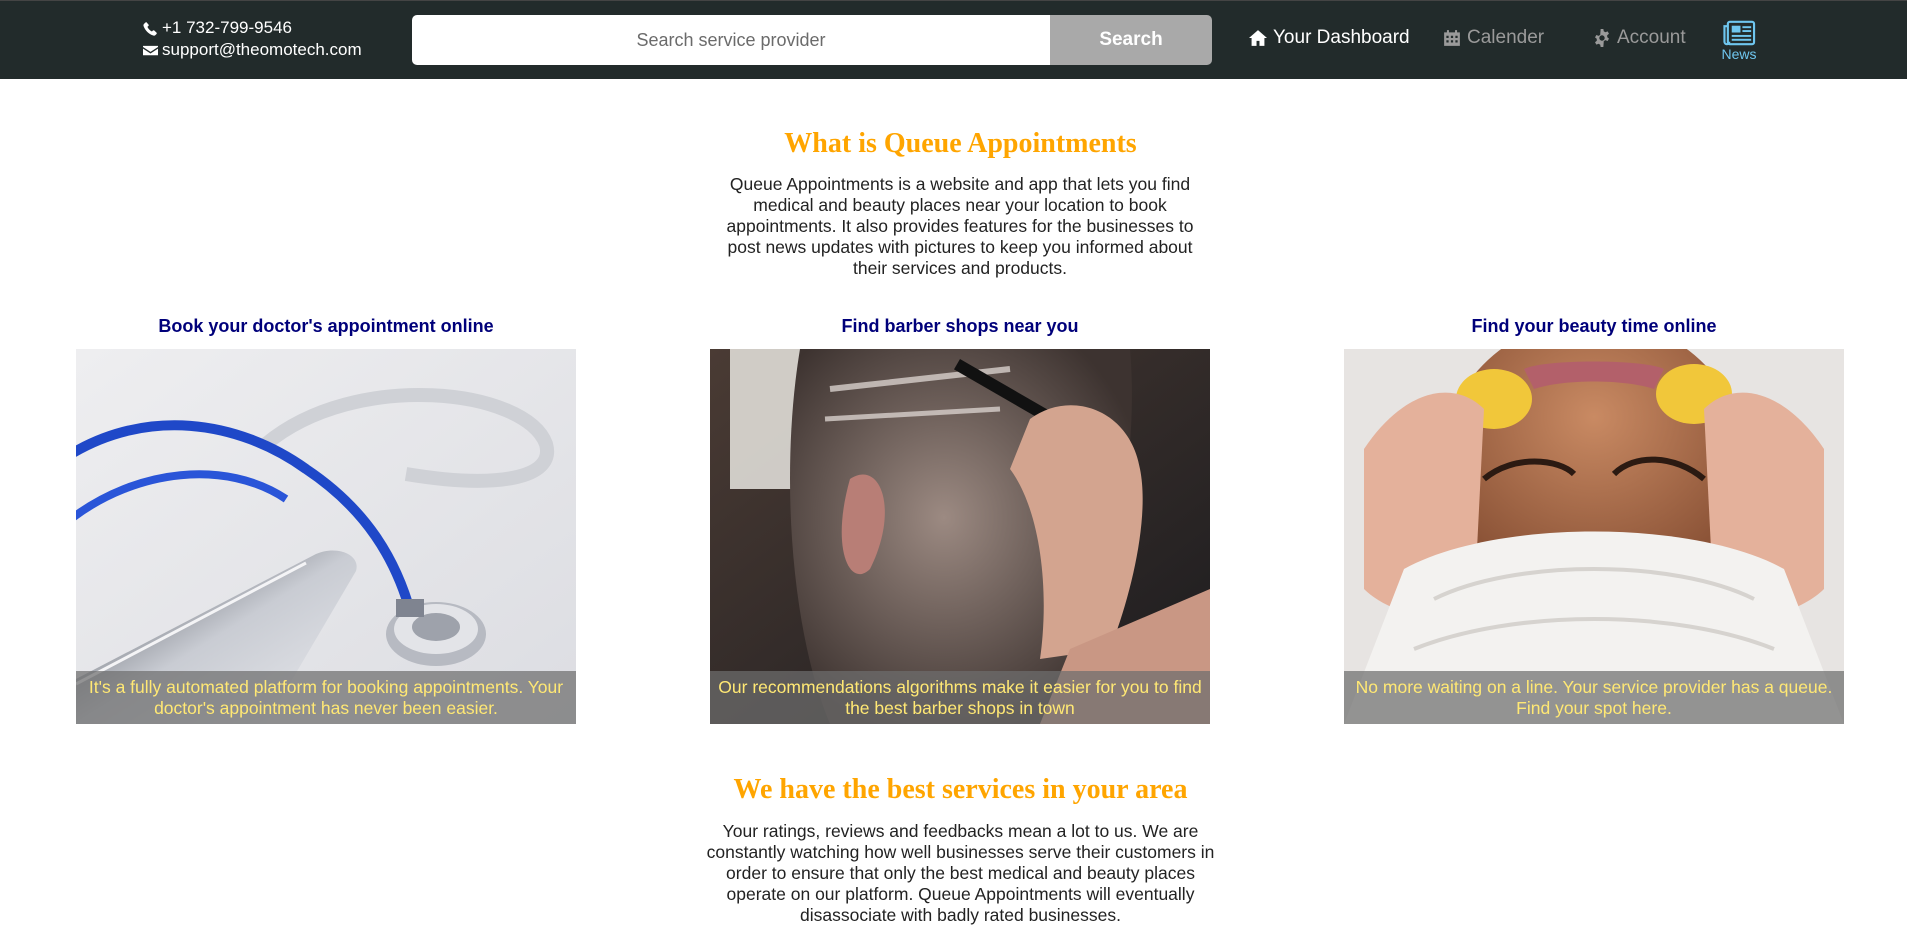  What do you see at coordinates (1739, 54) in the screenshot?
I see `nav-news-label: News` at bounding box center [1739, 54].